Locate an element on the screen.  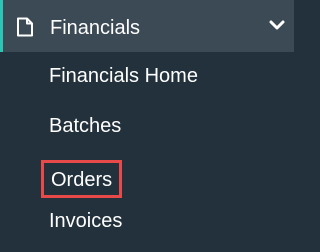
sidebar-item-label: Invoices is located at coordinates (86, 221).